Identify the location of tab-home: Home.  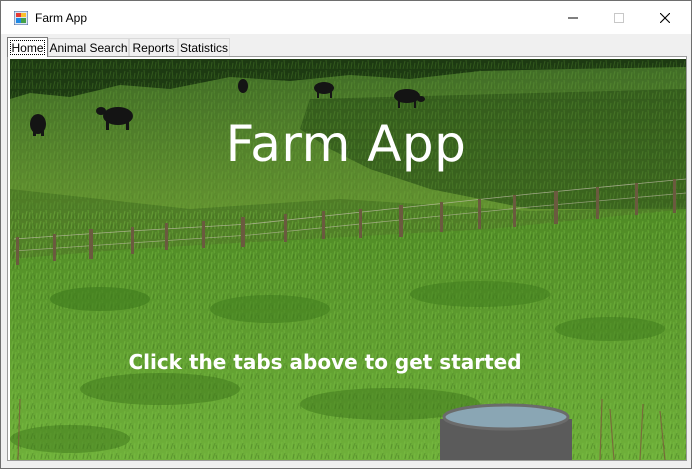
(27, 47).